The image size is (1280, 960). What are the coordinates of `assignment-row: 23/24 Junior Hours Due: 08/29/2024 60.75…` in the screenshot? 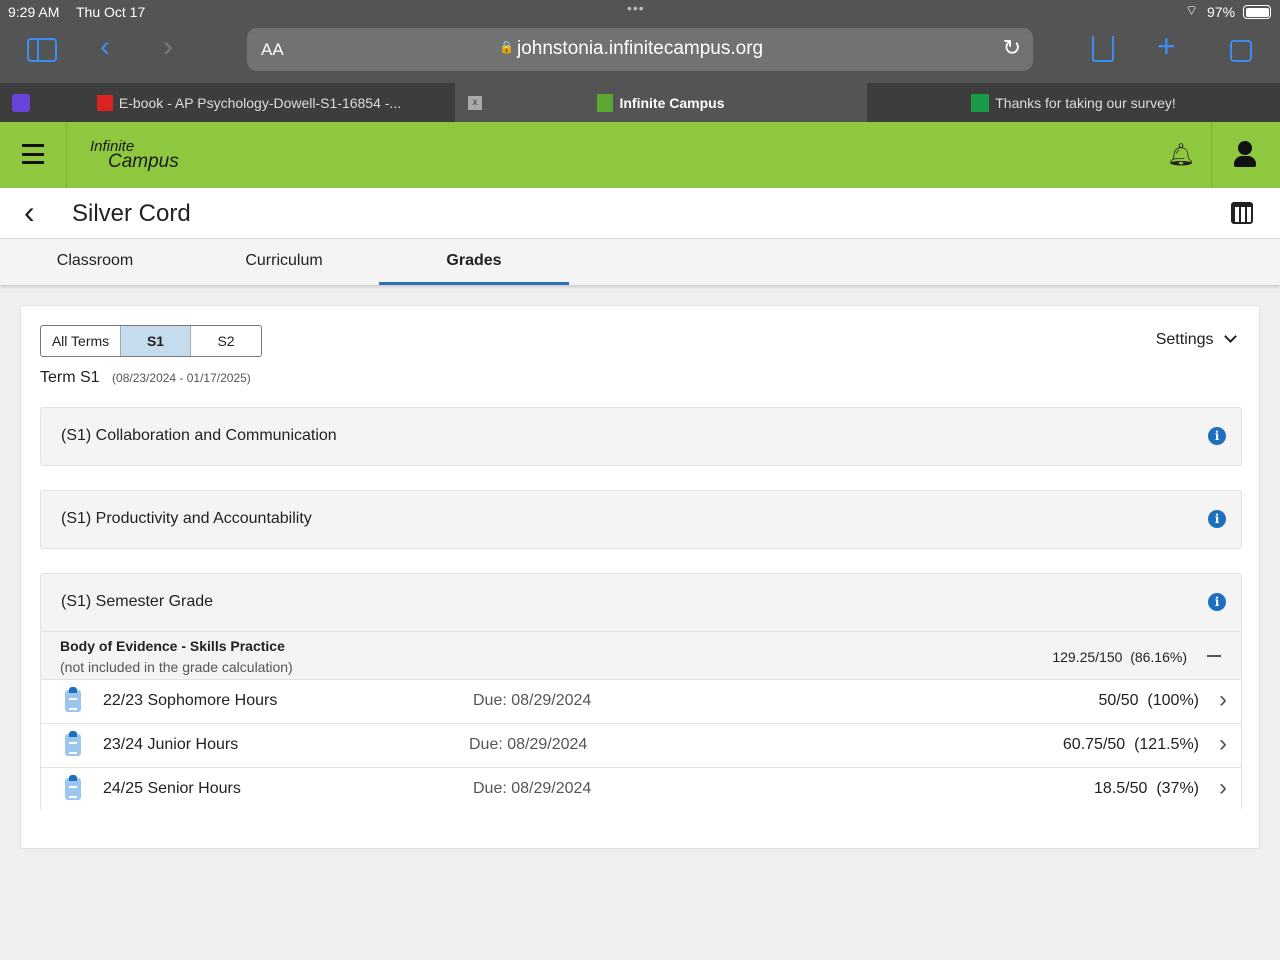 It's located at (641, 745).